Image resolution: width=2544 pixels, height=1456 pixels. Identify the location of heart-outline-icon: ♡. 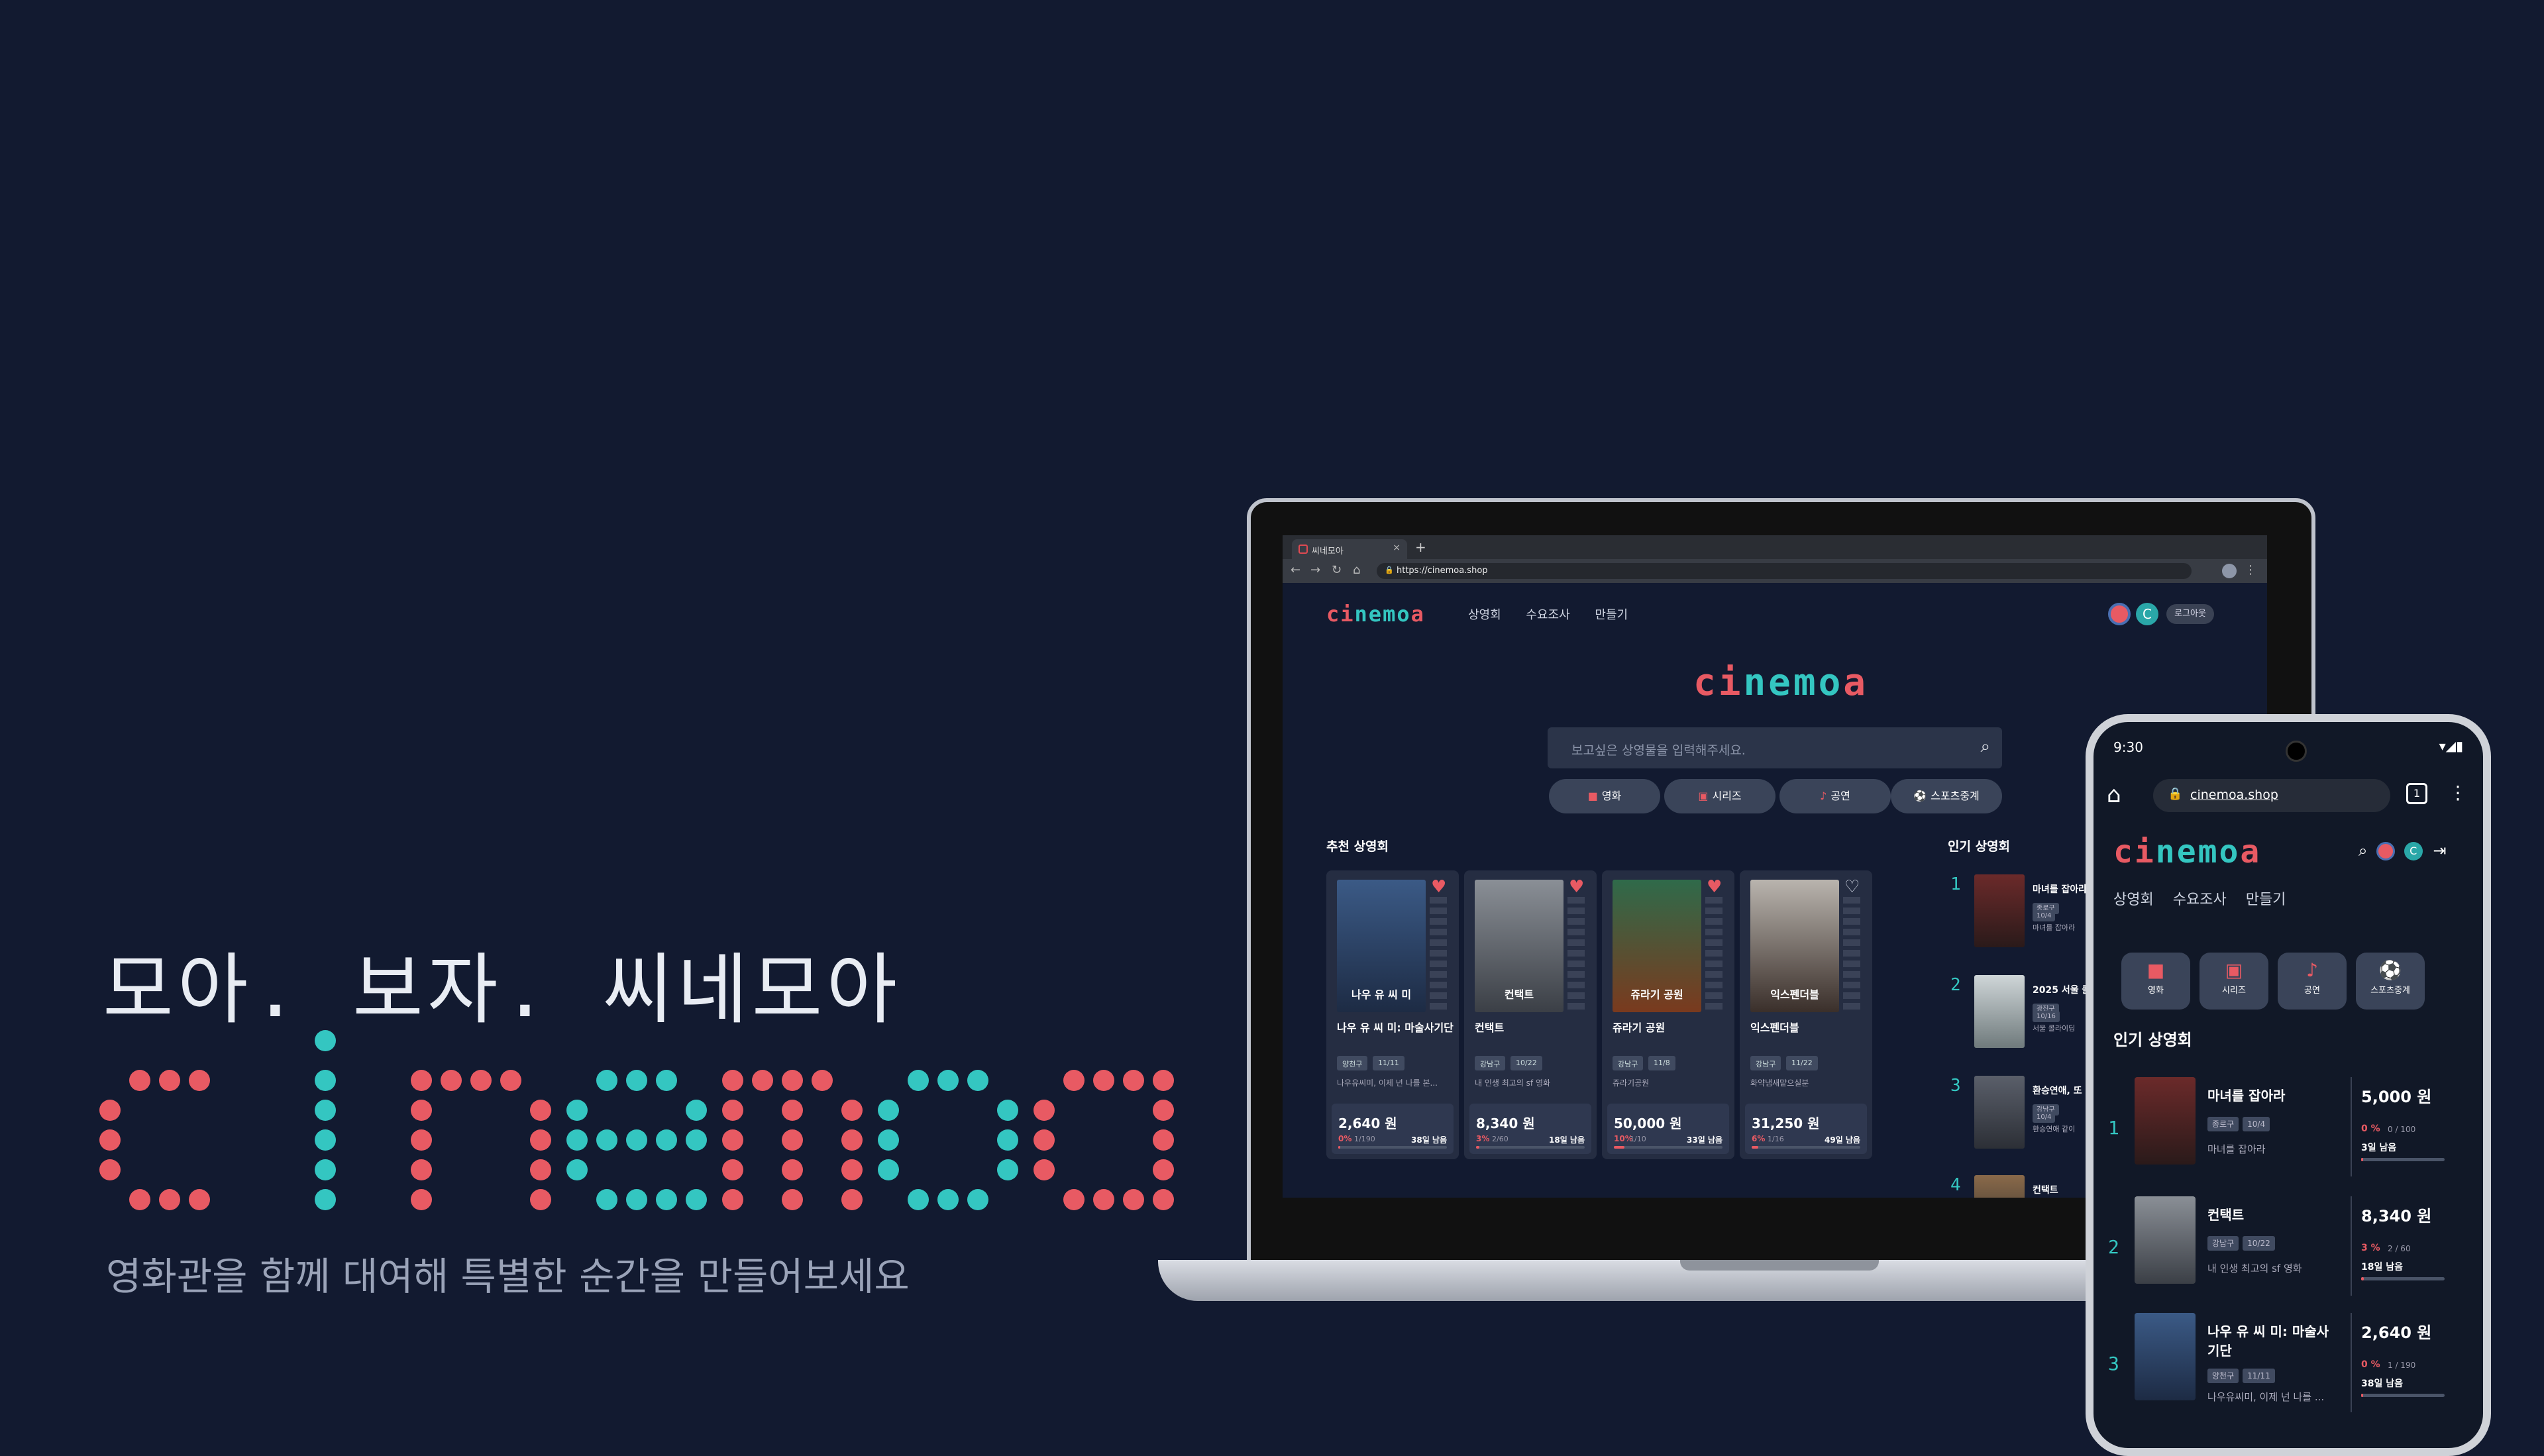
(1852, 887).